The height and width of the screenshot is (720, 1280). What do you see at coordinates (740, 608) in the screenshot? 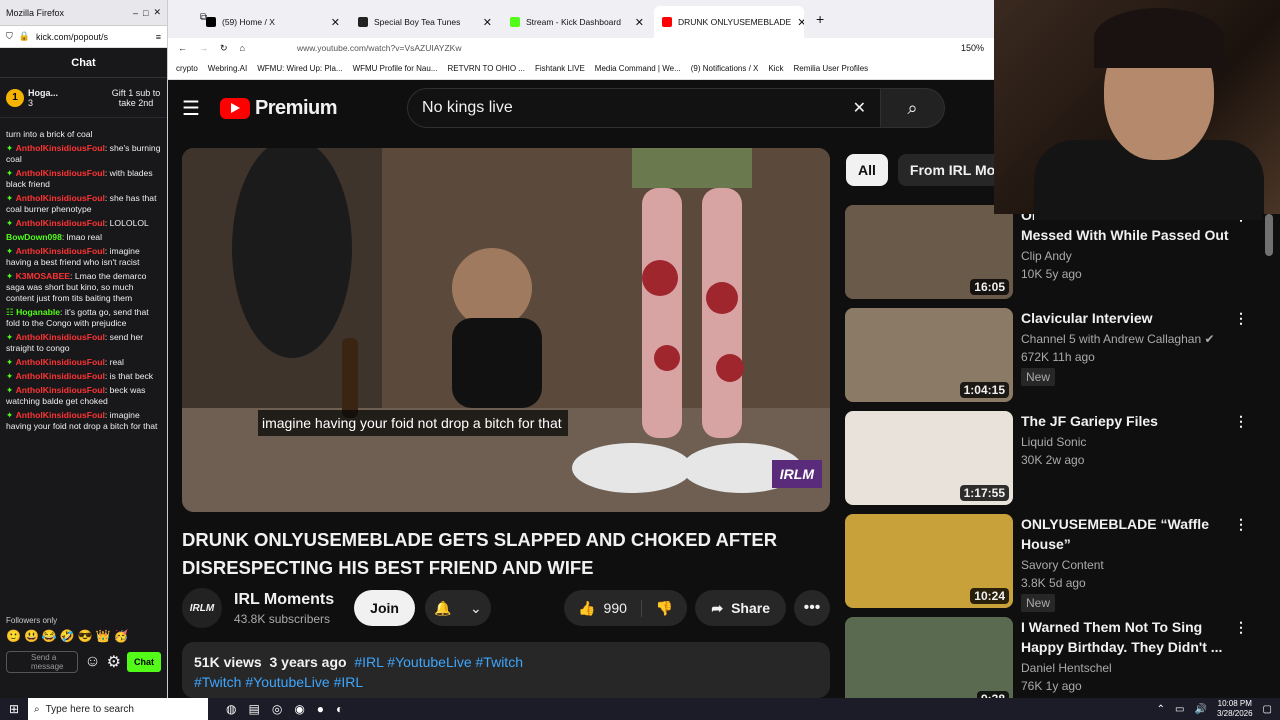
I see `share-button: ➦ Share` at bounding box center [740, 608].